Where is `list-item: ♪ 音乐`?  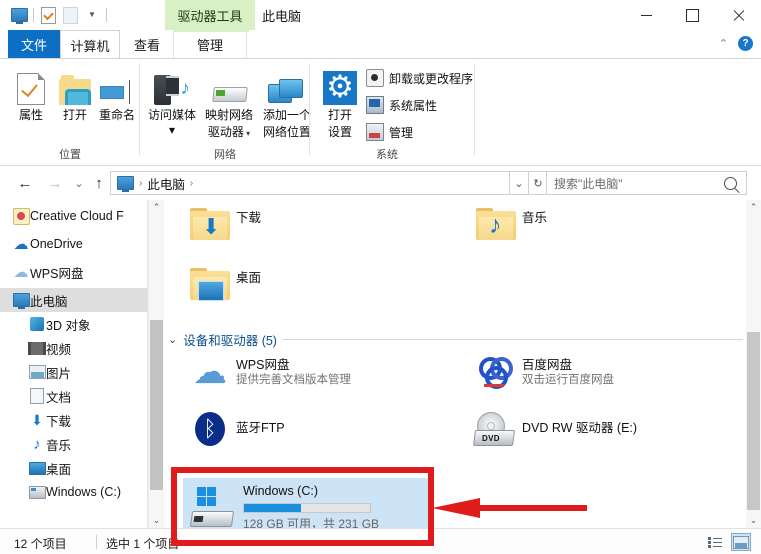
list-item: ♪ 音乐 is located at coordinates (508, 224).